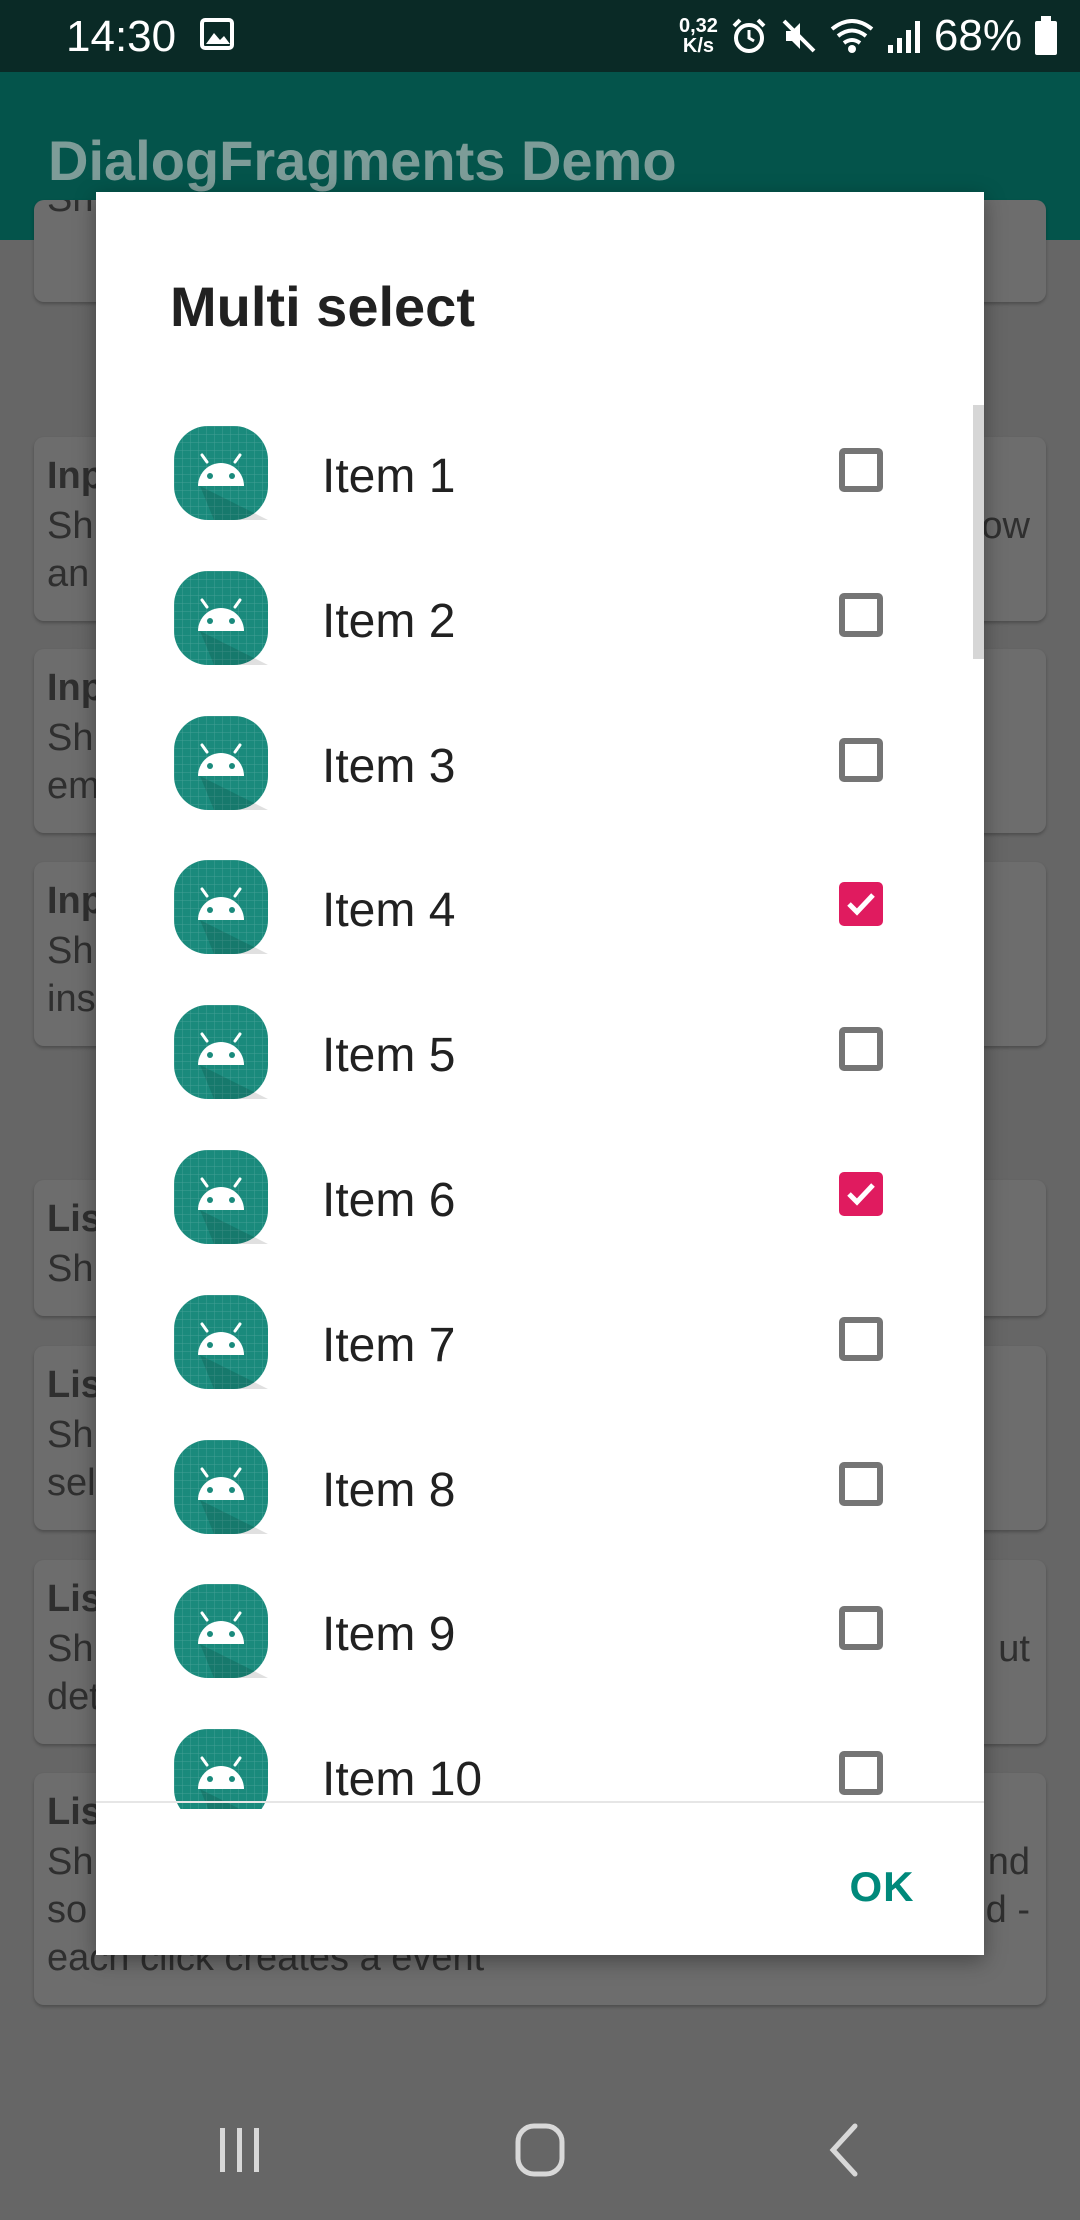  What do you see at coordinates (540, 908) in the screenshot?
I see `list-item: Item 4` at bounding box center [540, 908].